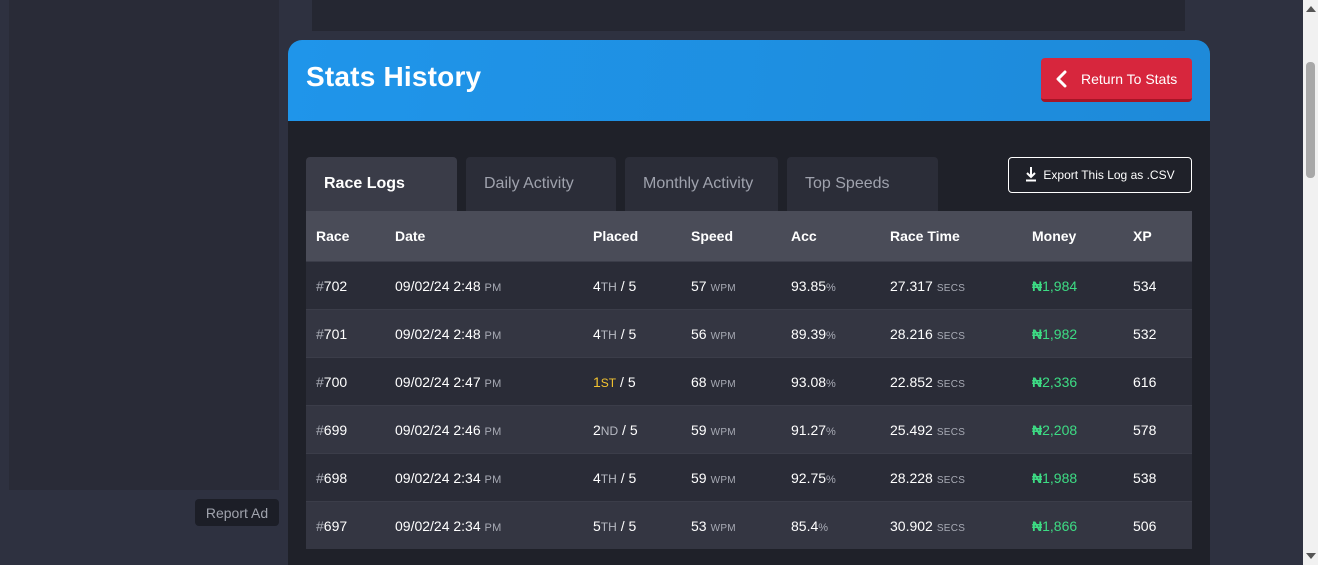 Image resolution: width=1318 pixels, height=565 pixels. I want to click on column-header-placed: Placed, so click(632, 236).